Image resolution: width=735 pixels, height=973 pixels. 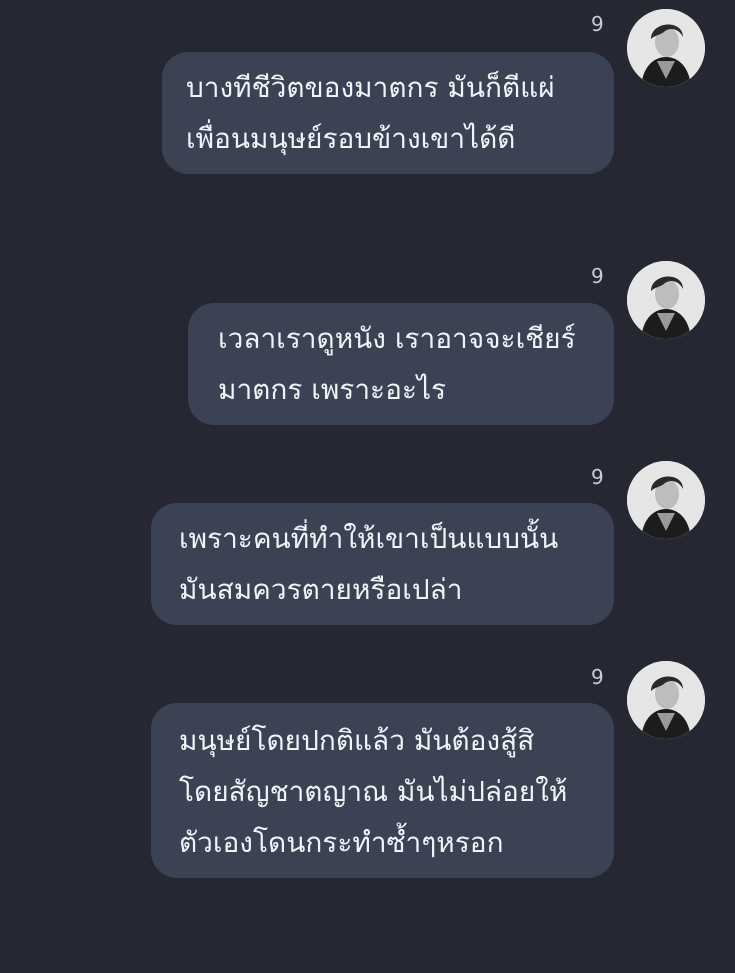 What do you see at coordinates (351, 138) in the screenshot?
I see `message-text: เพื่อนมนุษย์รอบข้างเขาได้ดี` at bounding box center [351, 138].